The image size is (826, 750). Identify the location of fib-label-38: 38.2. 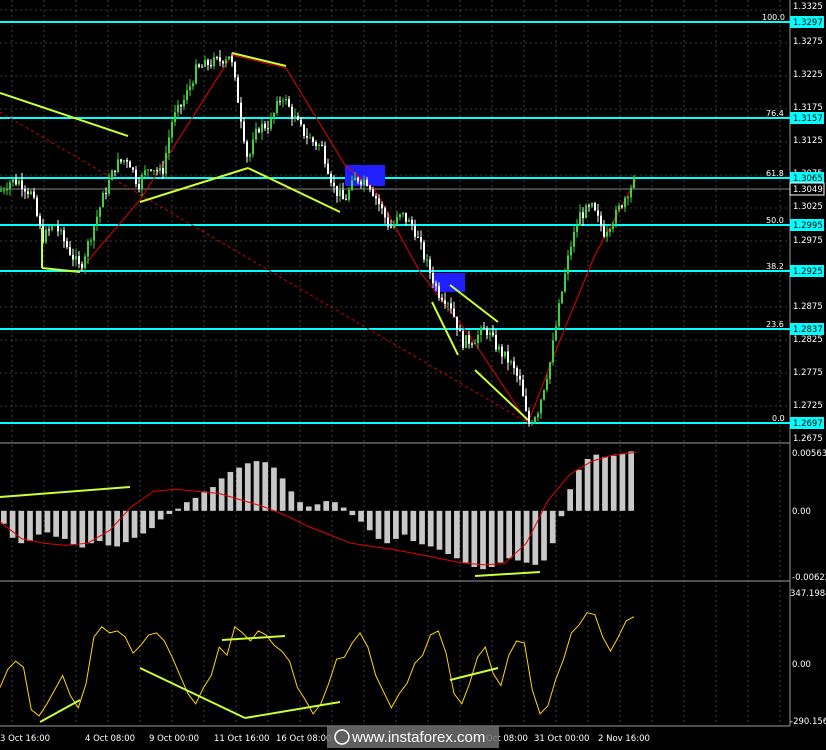
(775, 266).